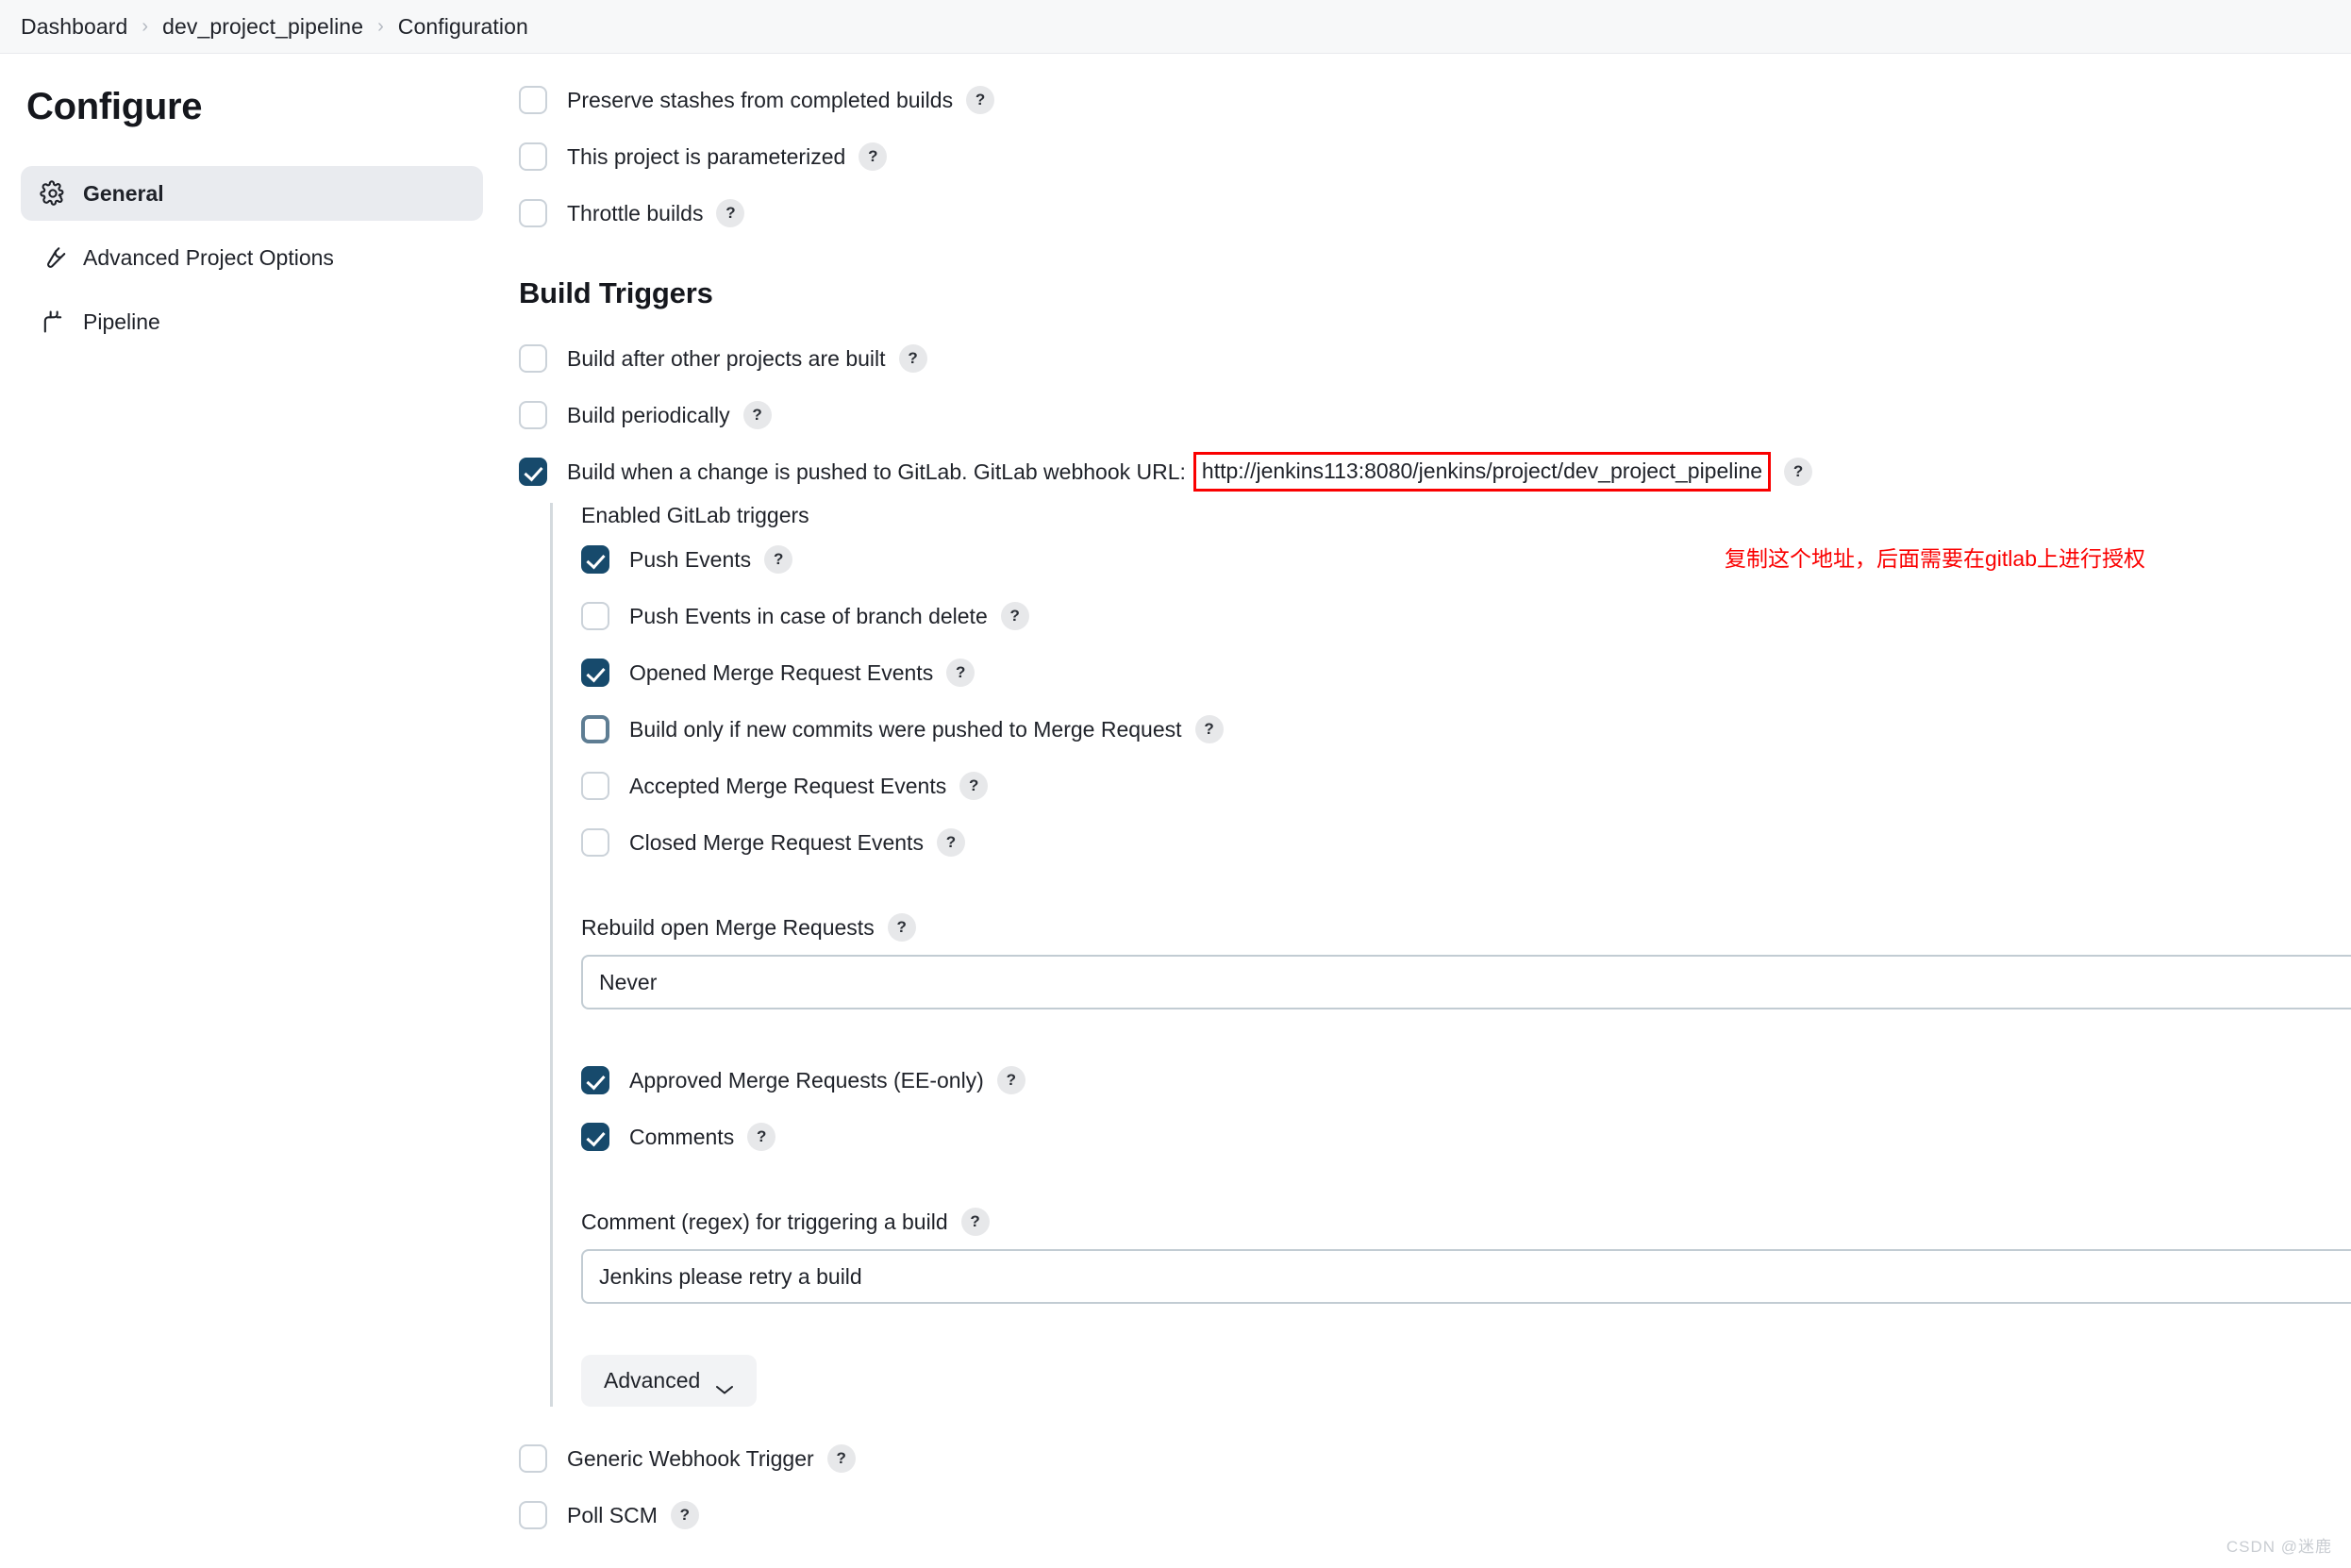 The image size is (2351, 1568). What do you see at coordinates (781, 672) in the screenshot?
I see `opened-merge-request-events-label: Opened Merge Request Events` at bounding box center [781, 672].